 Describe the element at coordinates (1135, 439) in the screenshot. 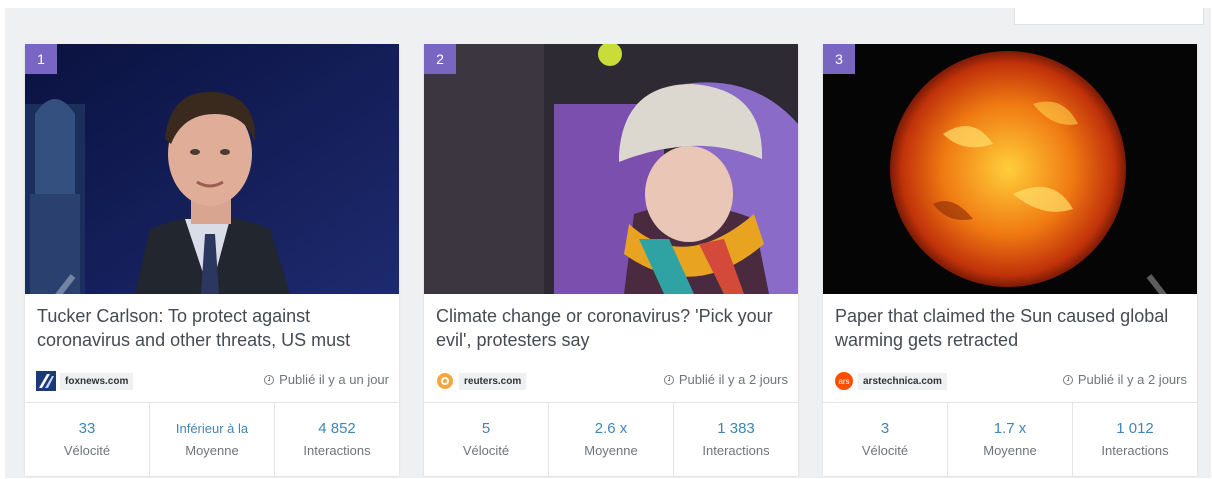

I see `stat-interactions: 1 012 Interactions` at that location.